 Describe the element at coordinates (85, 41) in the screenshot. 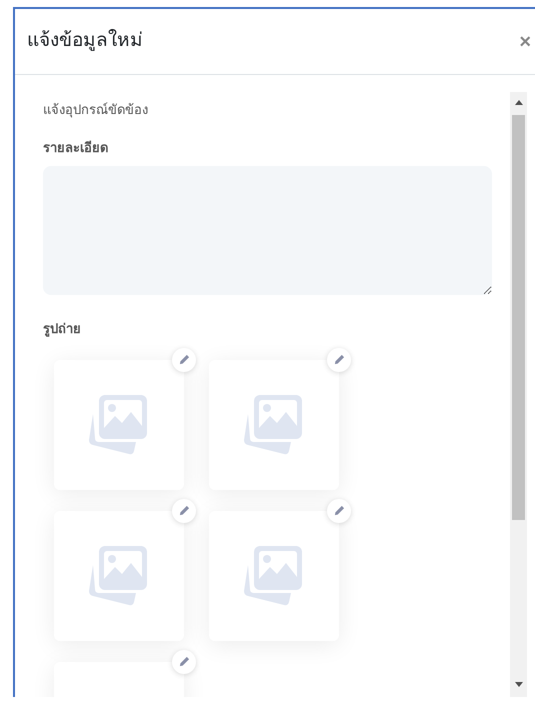

I see `dialog-title: แจ้งข้อมูลใหม่` at that location.